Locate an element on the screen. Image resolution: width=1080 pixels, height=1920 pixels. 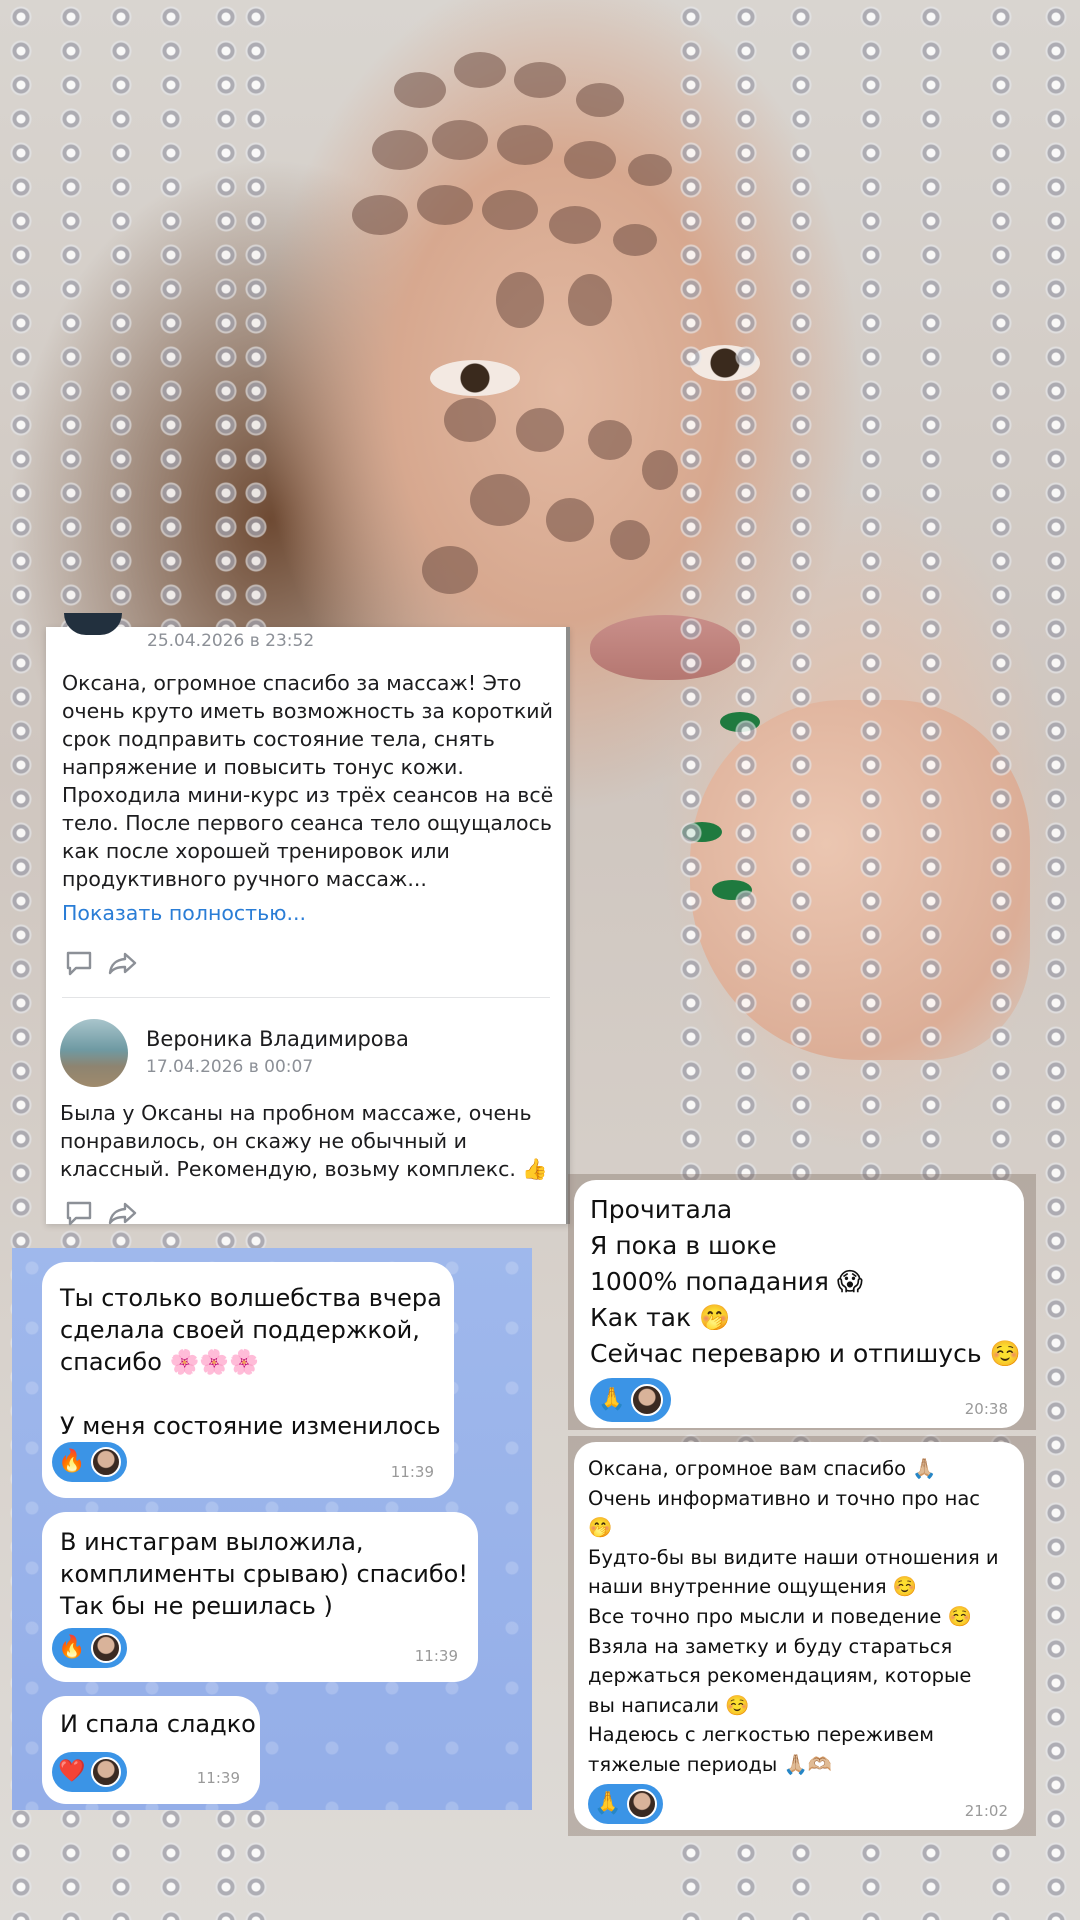
reviewer-name: Вероника Владимирова is located at coordinates (277, 1039).